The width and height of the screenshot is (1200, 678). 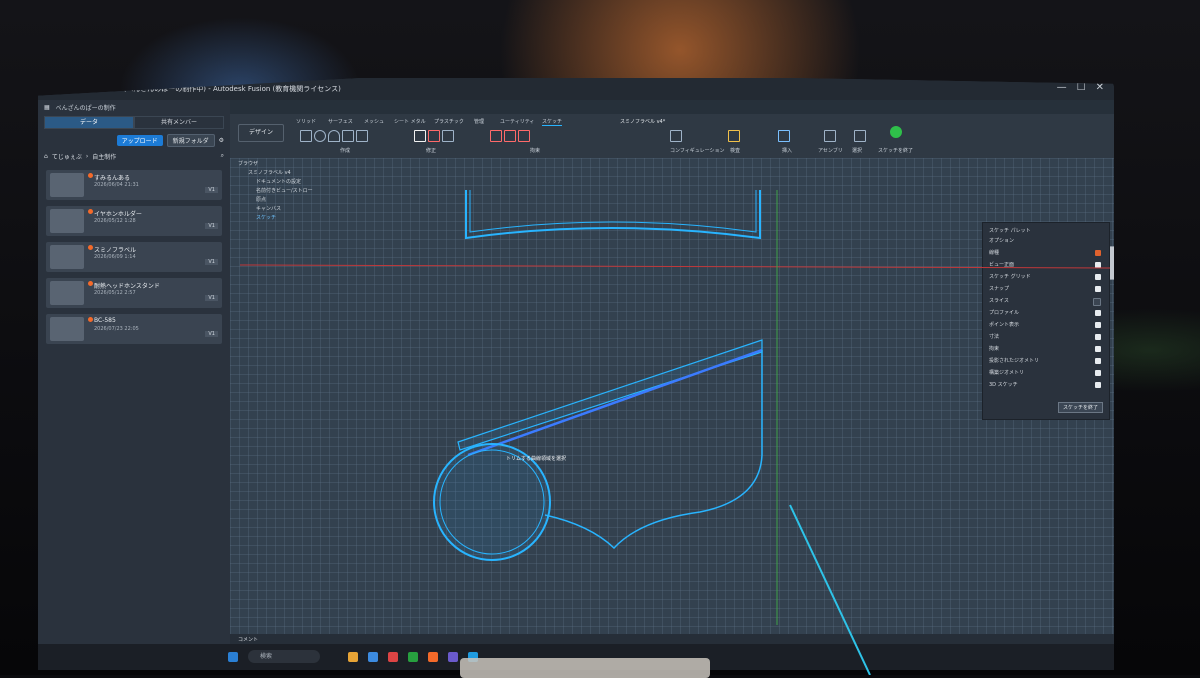 I want to click on home-icon: ⌂, so click(x=46, y=156).